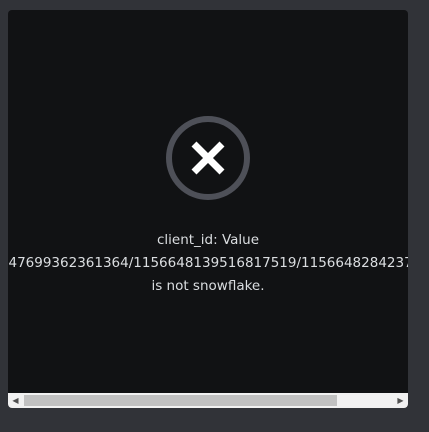  I want to click on horizontal-scrollbar: ◀ ▶, so click(208, 400).